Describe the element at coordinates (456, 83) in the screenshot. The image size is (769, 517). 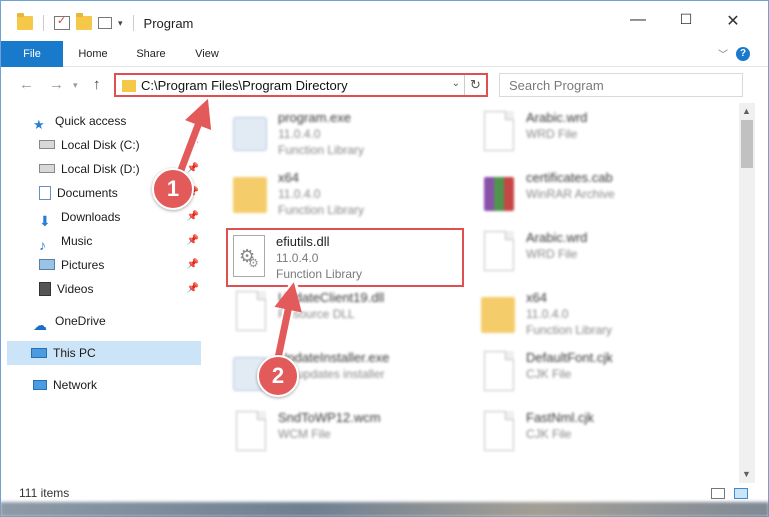
I see `chevron-down-icon: ⌄` at that location.